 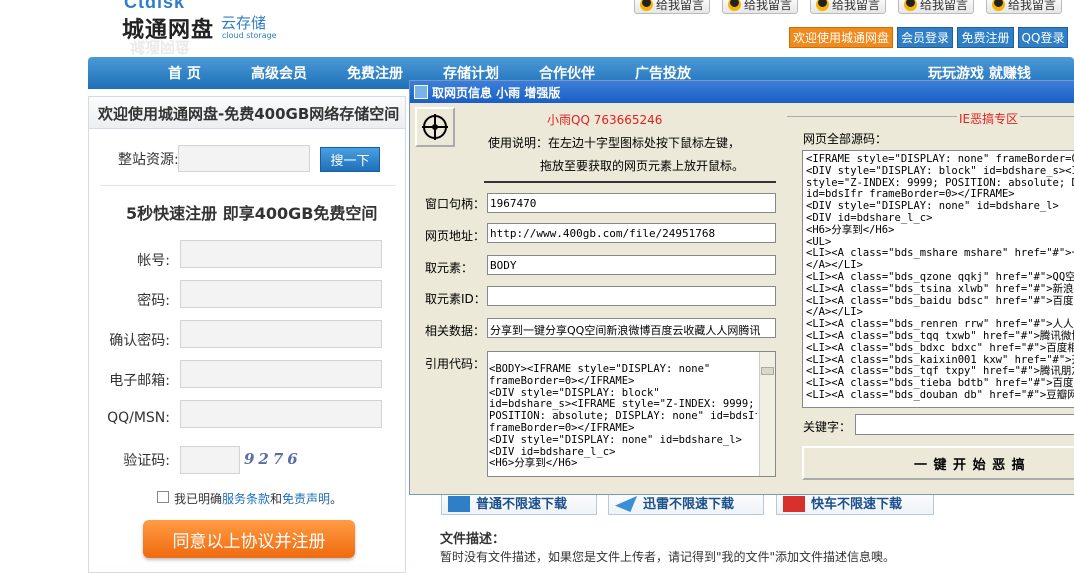 I want to click on flashget-icon, so click(x=794, y=504).